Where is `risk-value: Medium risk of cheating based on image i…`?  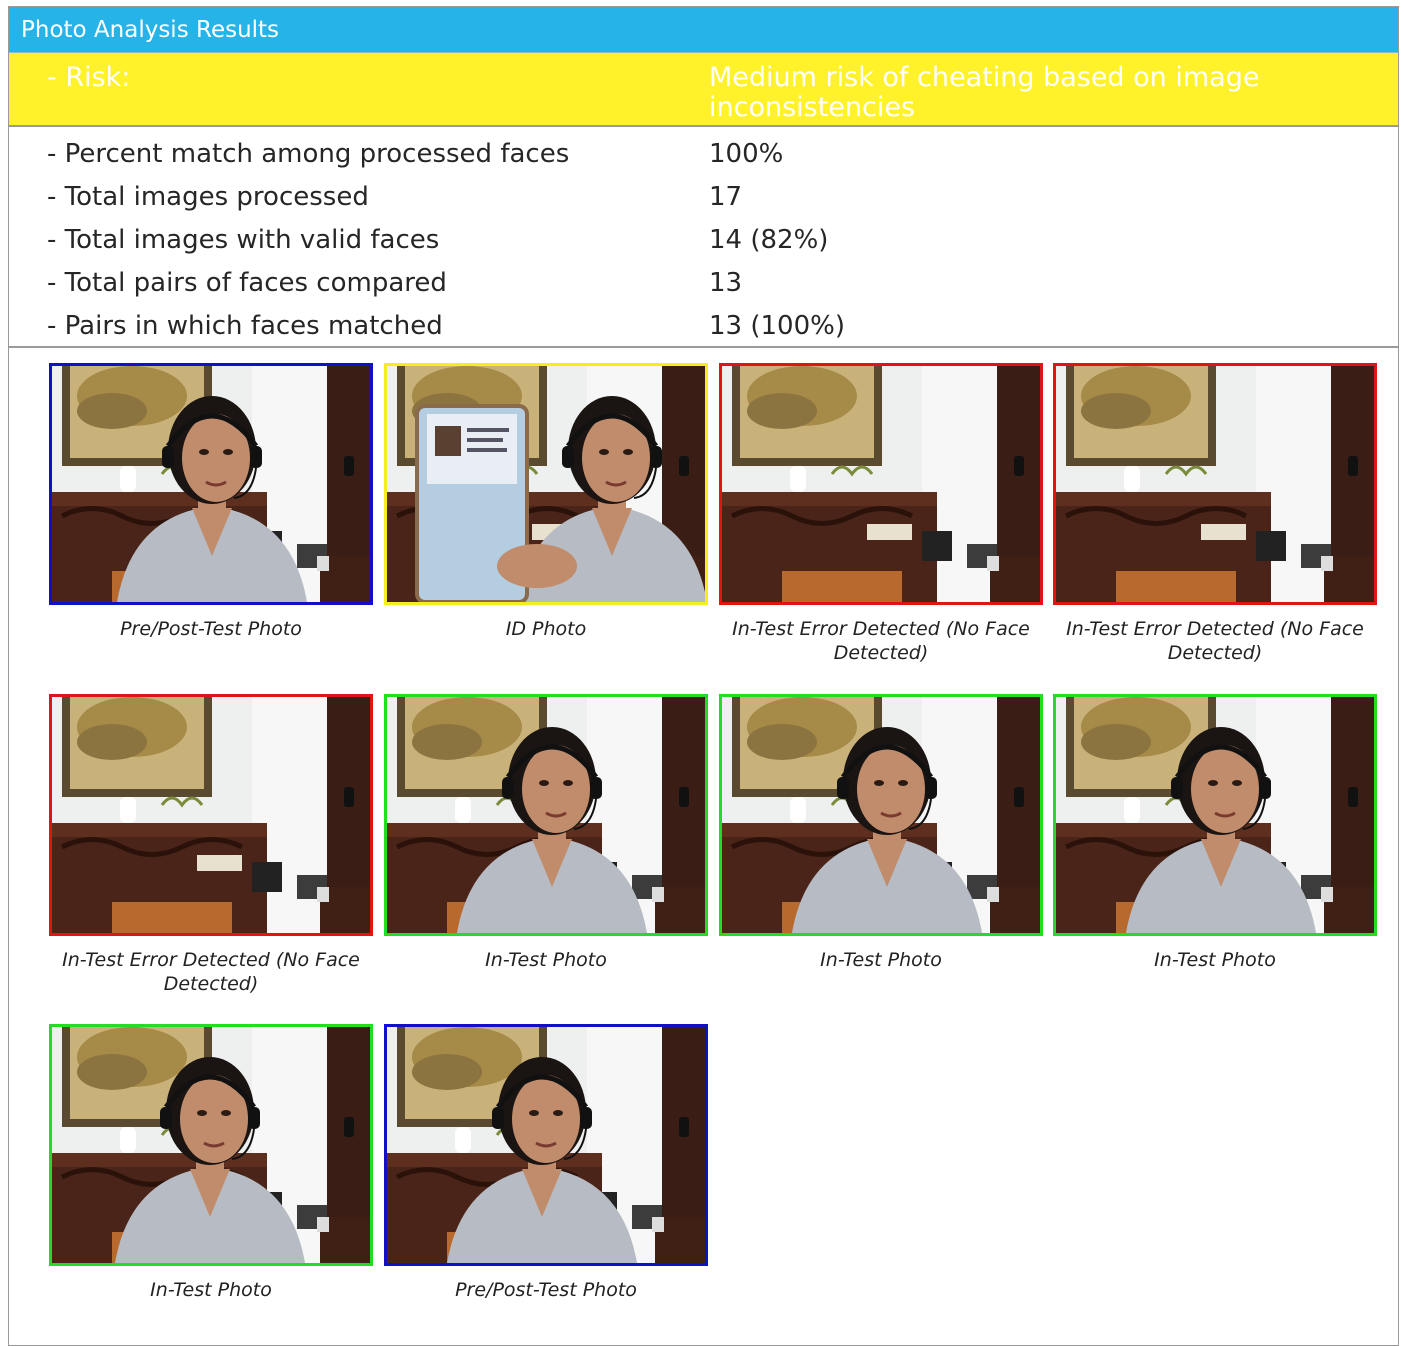 risk-value: Medium risk of cheating based on image i… is located at coordinates (984, 93).